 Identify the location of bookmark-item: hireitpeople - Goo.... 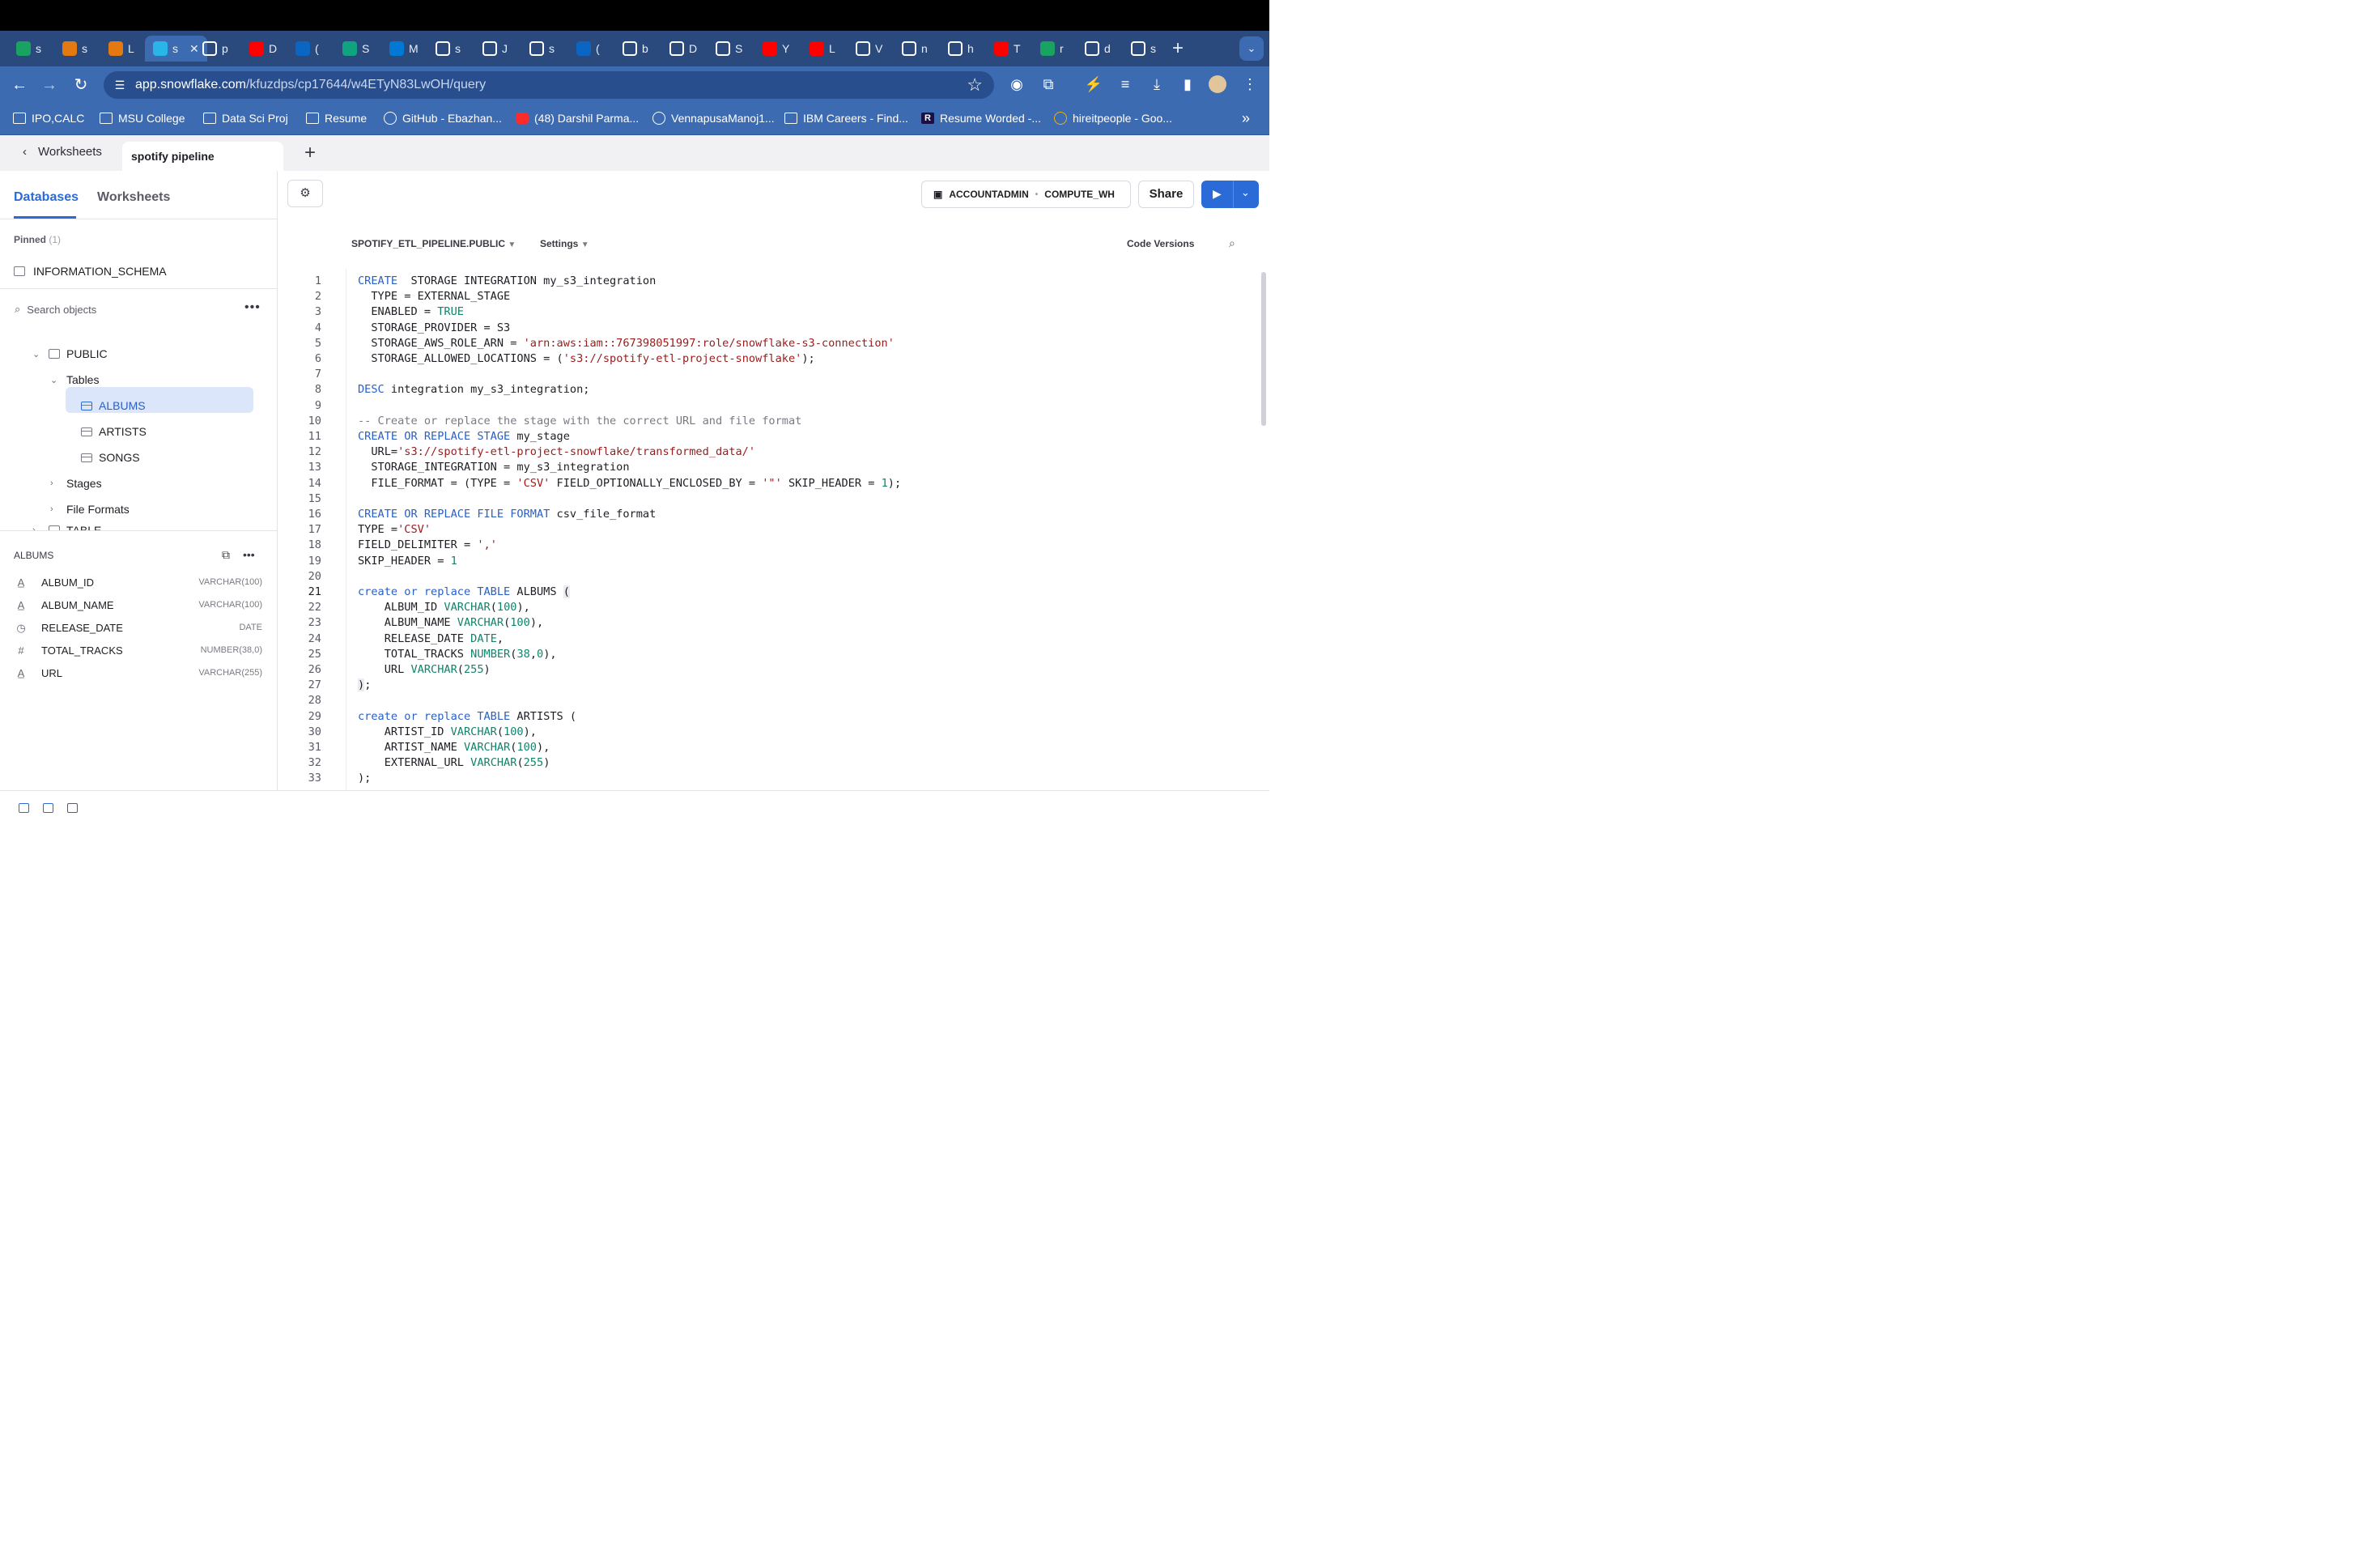
(1113, 118).